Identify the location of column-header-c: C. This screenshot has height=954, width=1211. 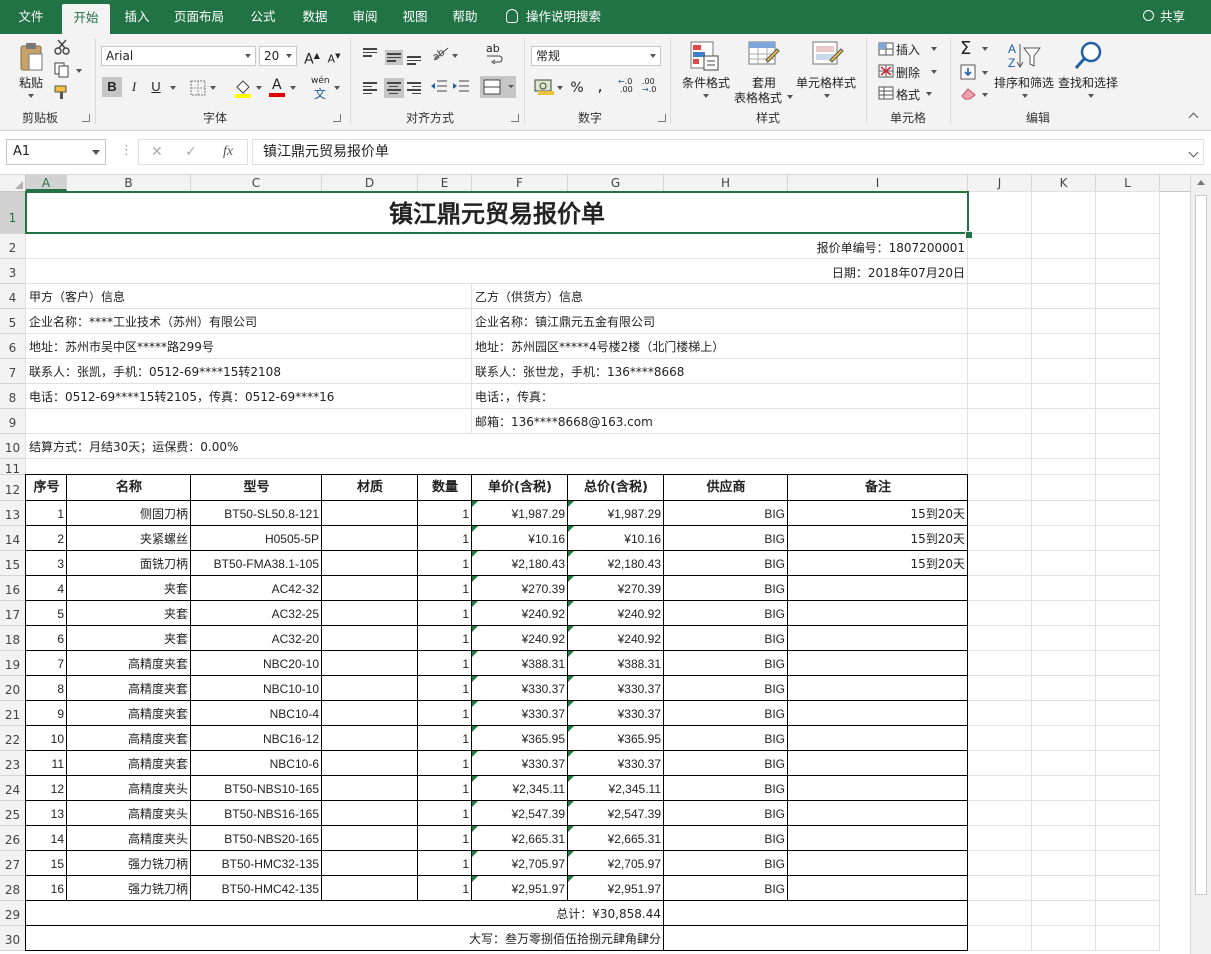
(256, 183).